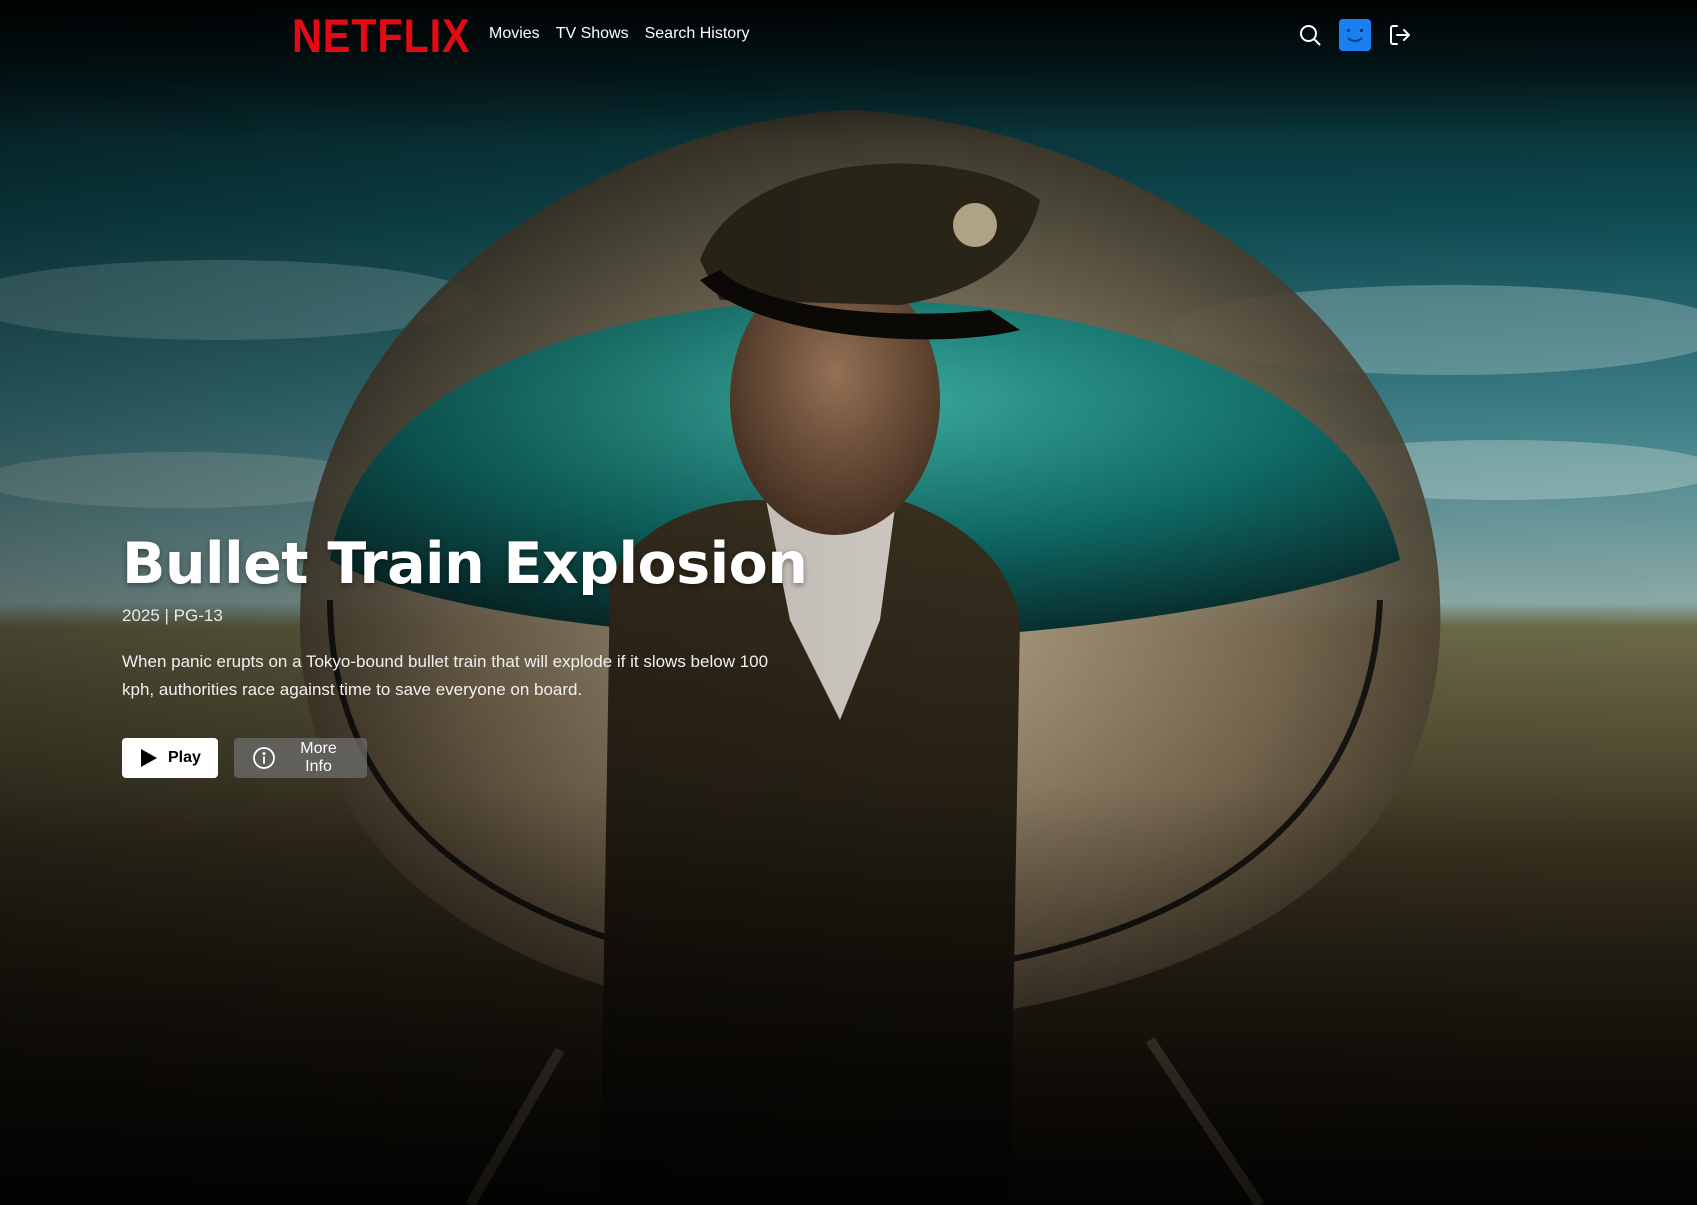  Describe the element at coordinates (172, 615) in the screenshot. I see `hero-meta: 2025 | PG-13` at that location.